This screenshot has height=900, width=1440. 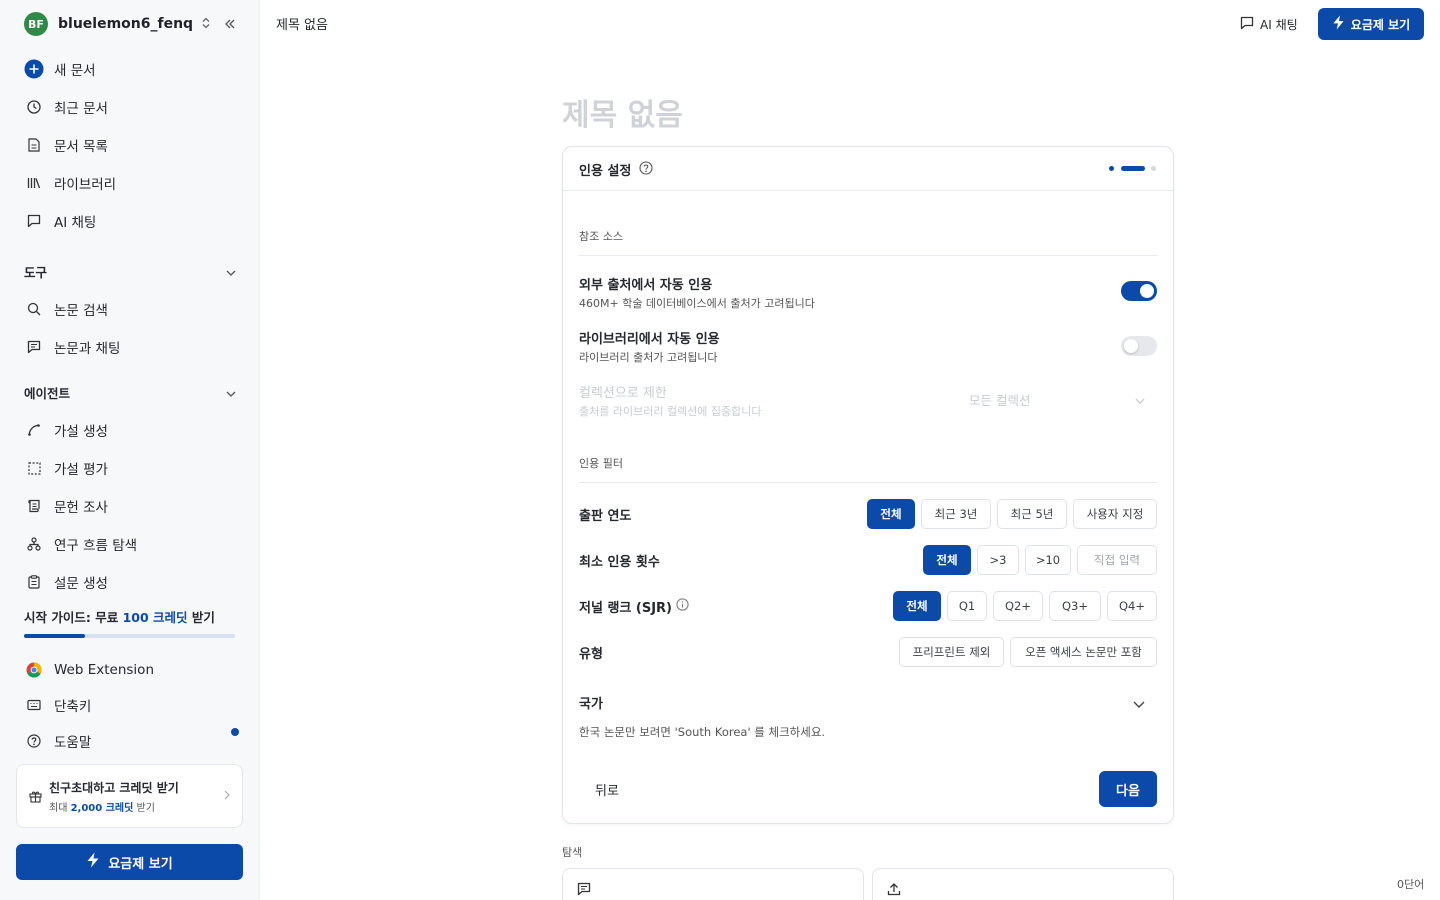 What do you see at coordinates (102, 808) in the screenshot?
I see `invite-sub-highlight: 2,000 크레딧` at bounding box center [102, 808].